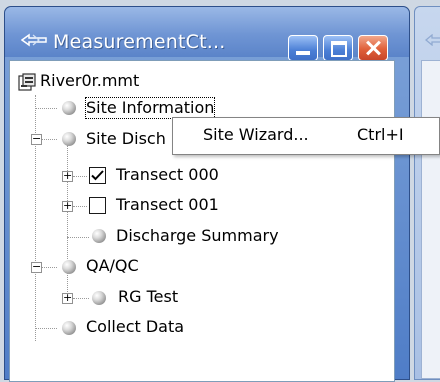 This screenshot has width=440, height=382. I want to click on tree-root: River0r.mmt, so click(118, 84).